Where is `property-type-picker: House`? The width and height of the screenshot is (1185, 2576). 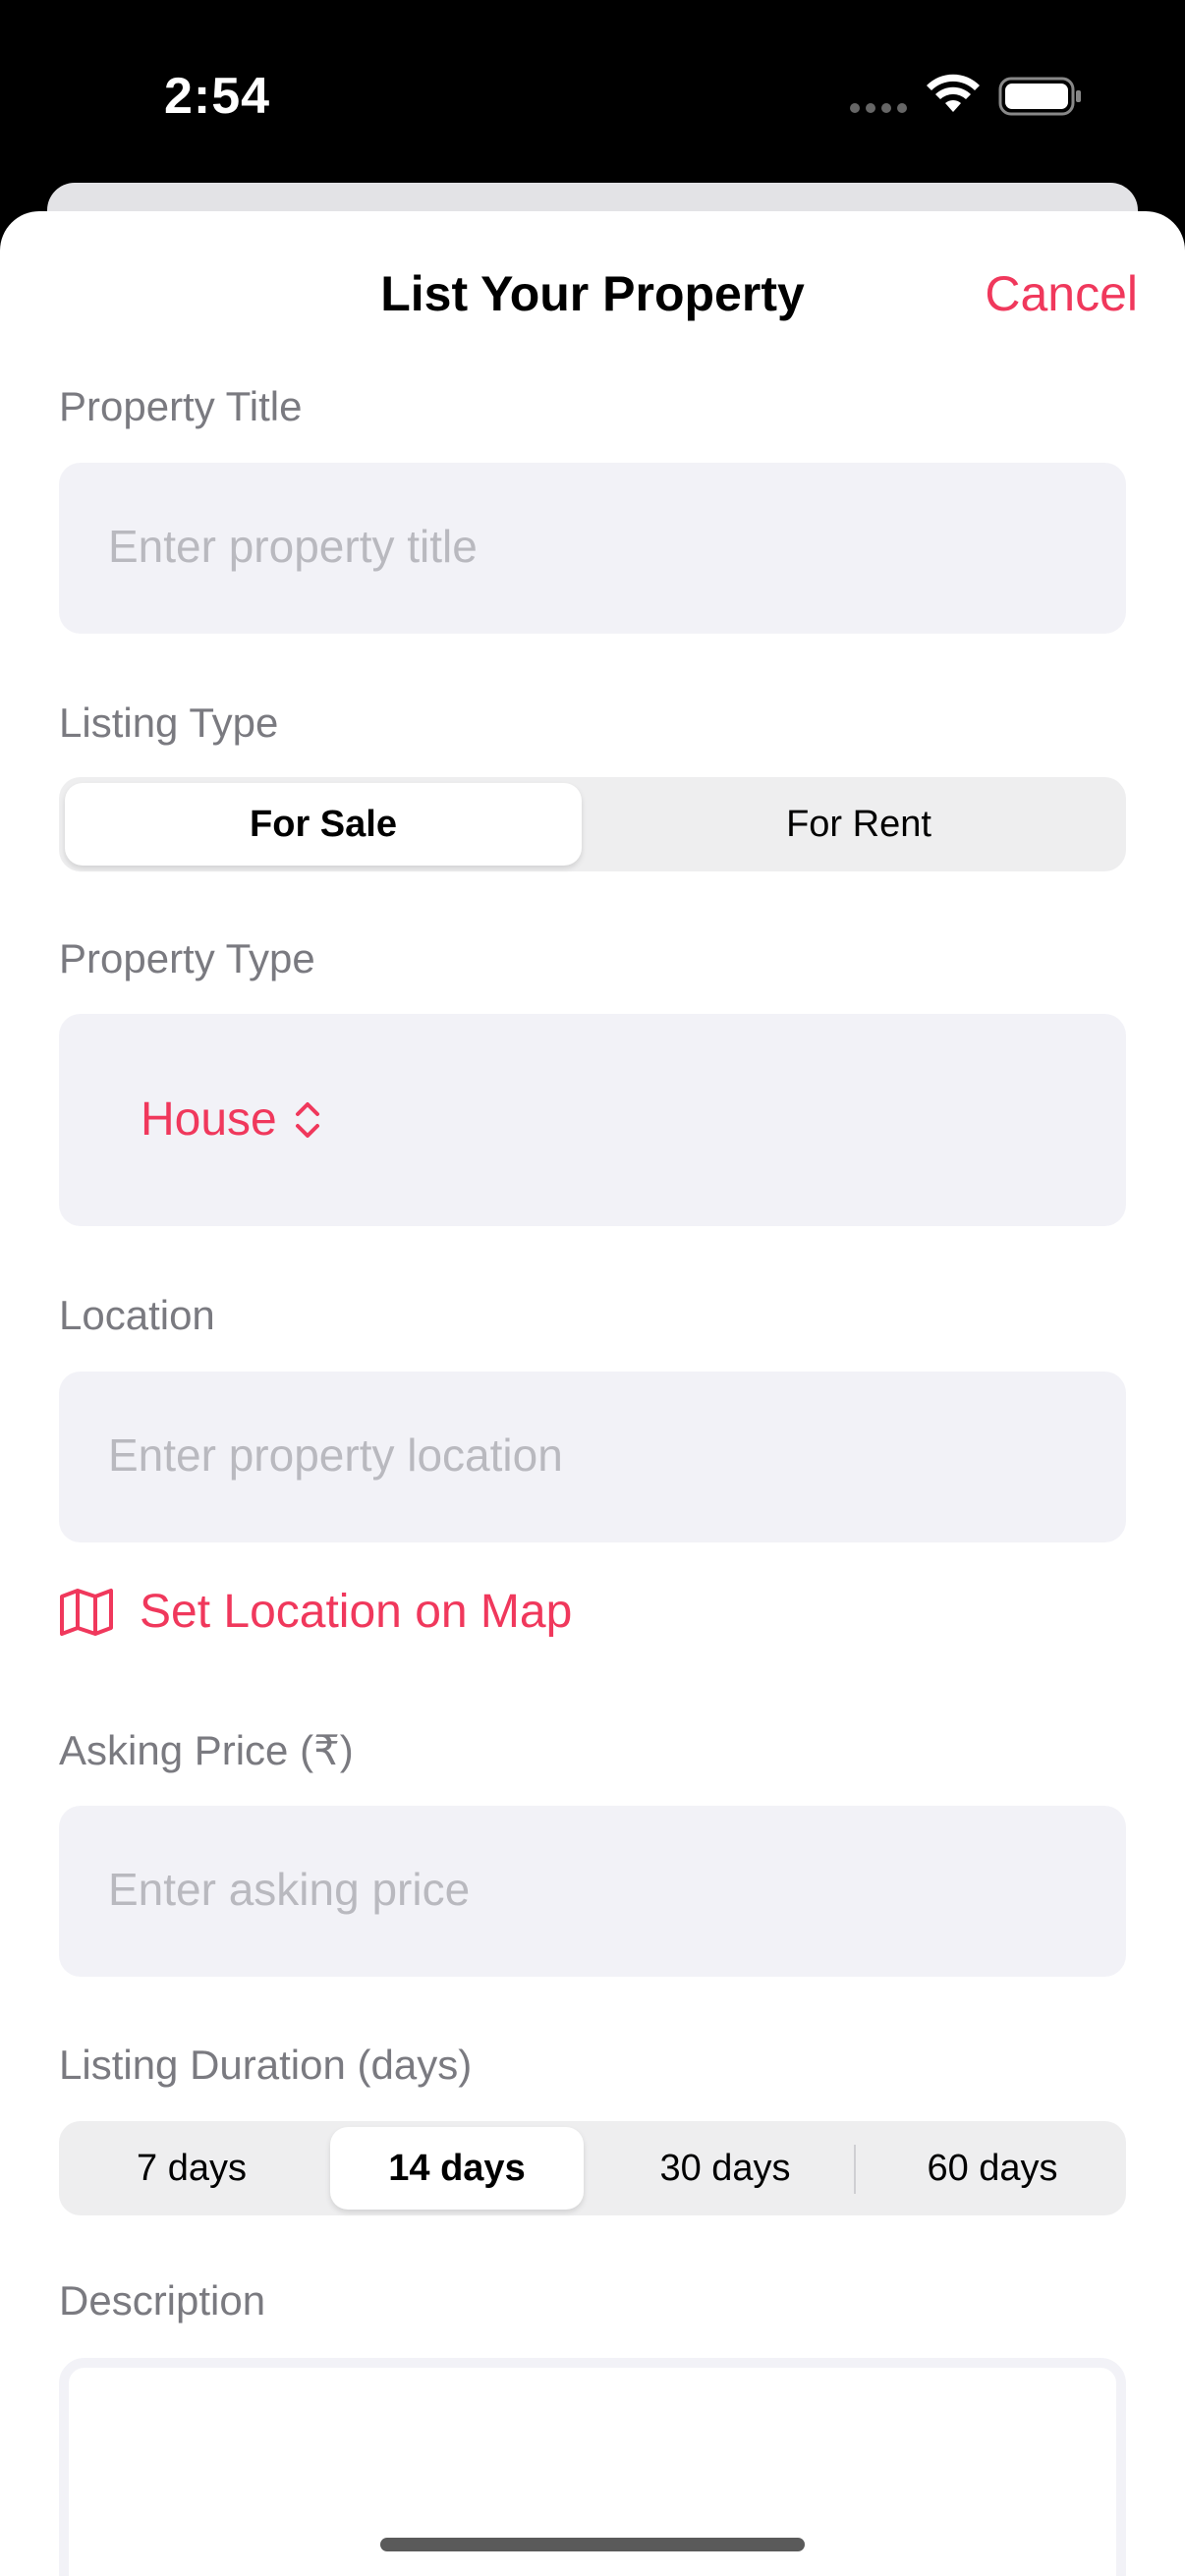 property-type-picker: House is located at coordinates (232, 1119).